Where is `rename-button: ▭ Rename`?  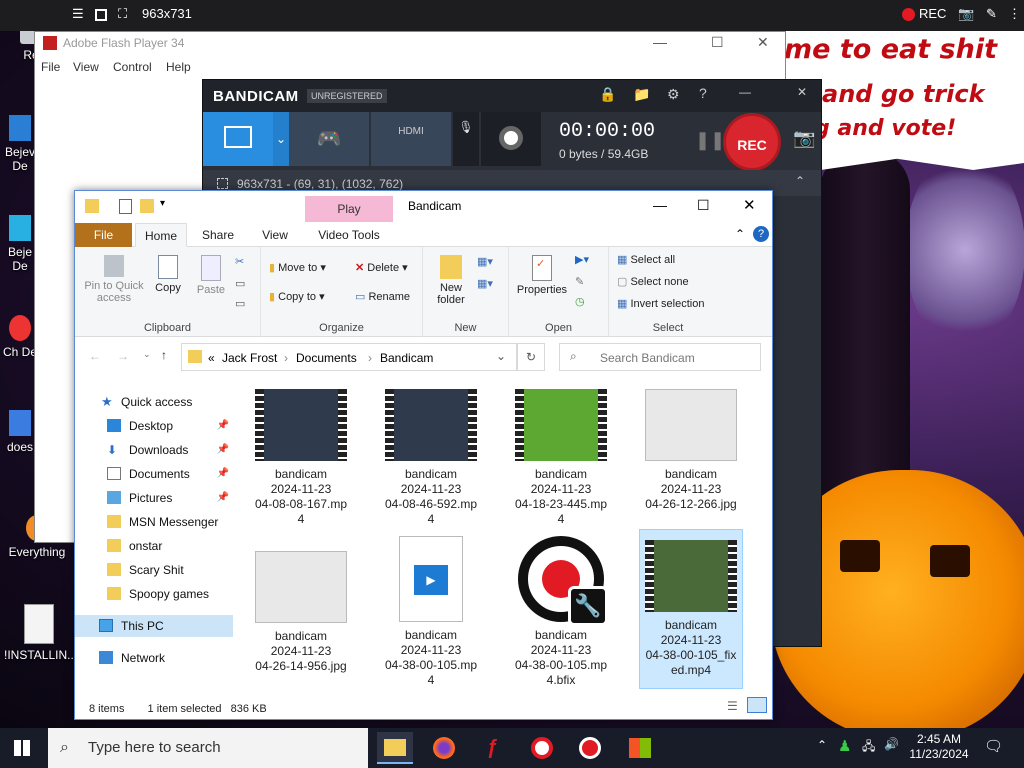
rename-button: ▭ Rename is located at coordinates (382, 296).